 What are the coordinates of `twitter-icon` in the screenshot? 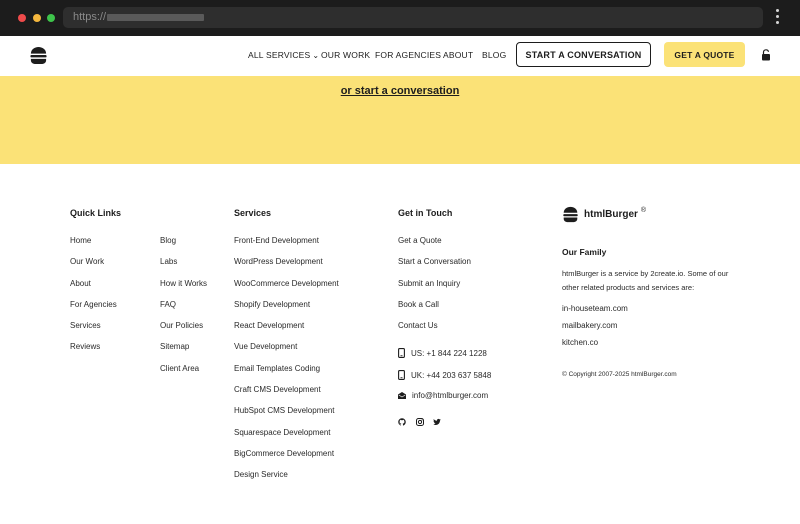 It's located at (437, 422).